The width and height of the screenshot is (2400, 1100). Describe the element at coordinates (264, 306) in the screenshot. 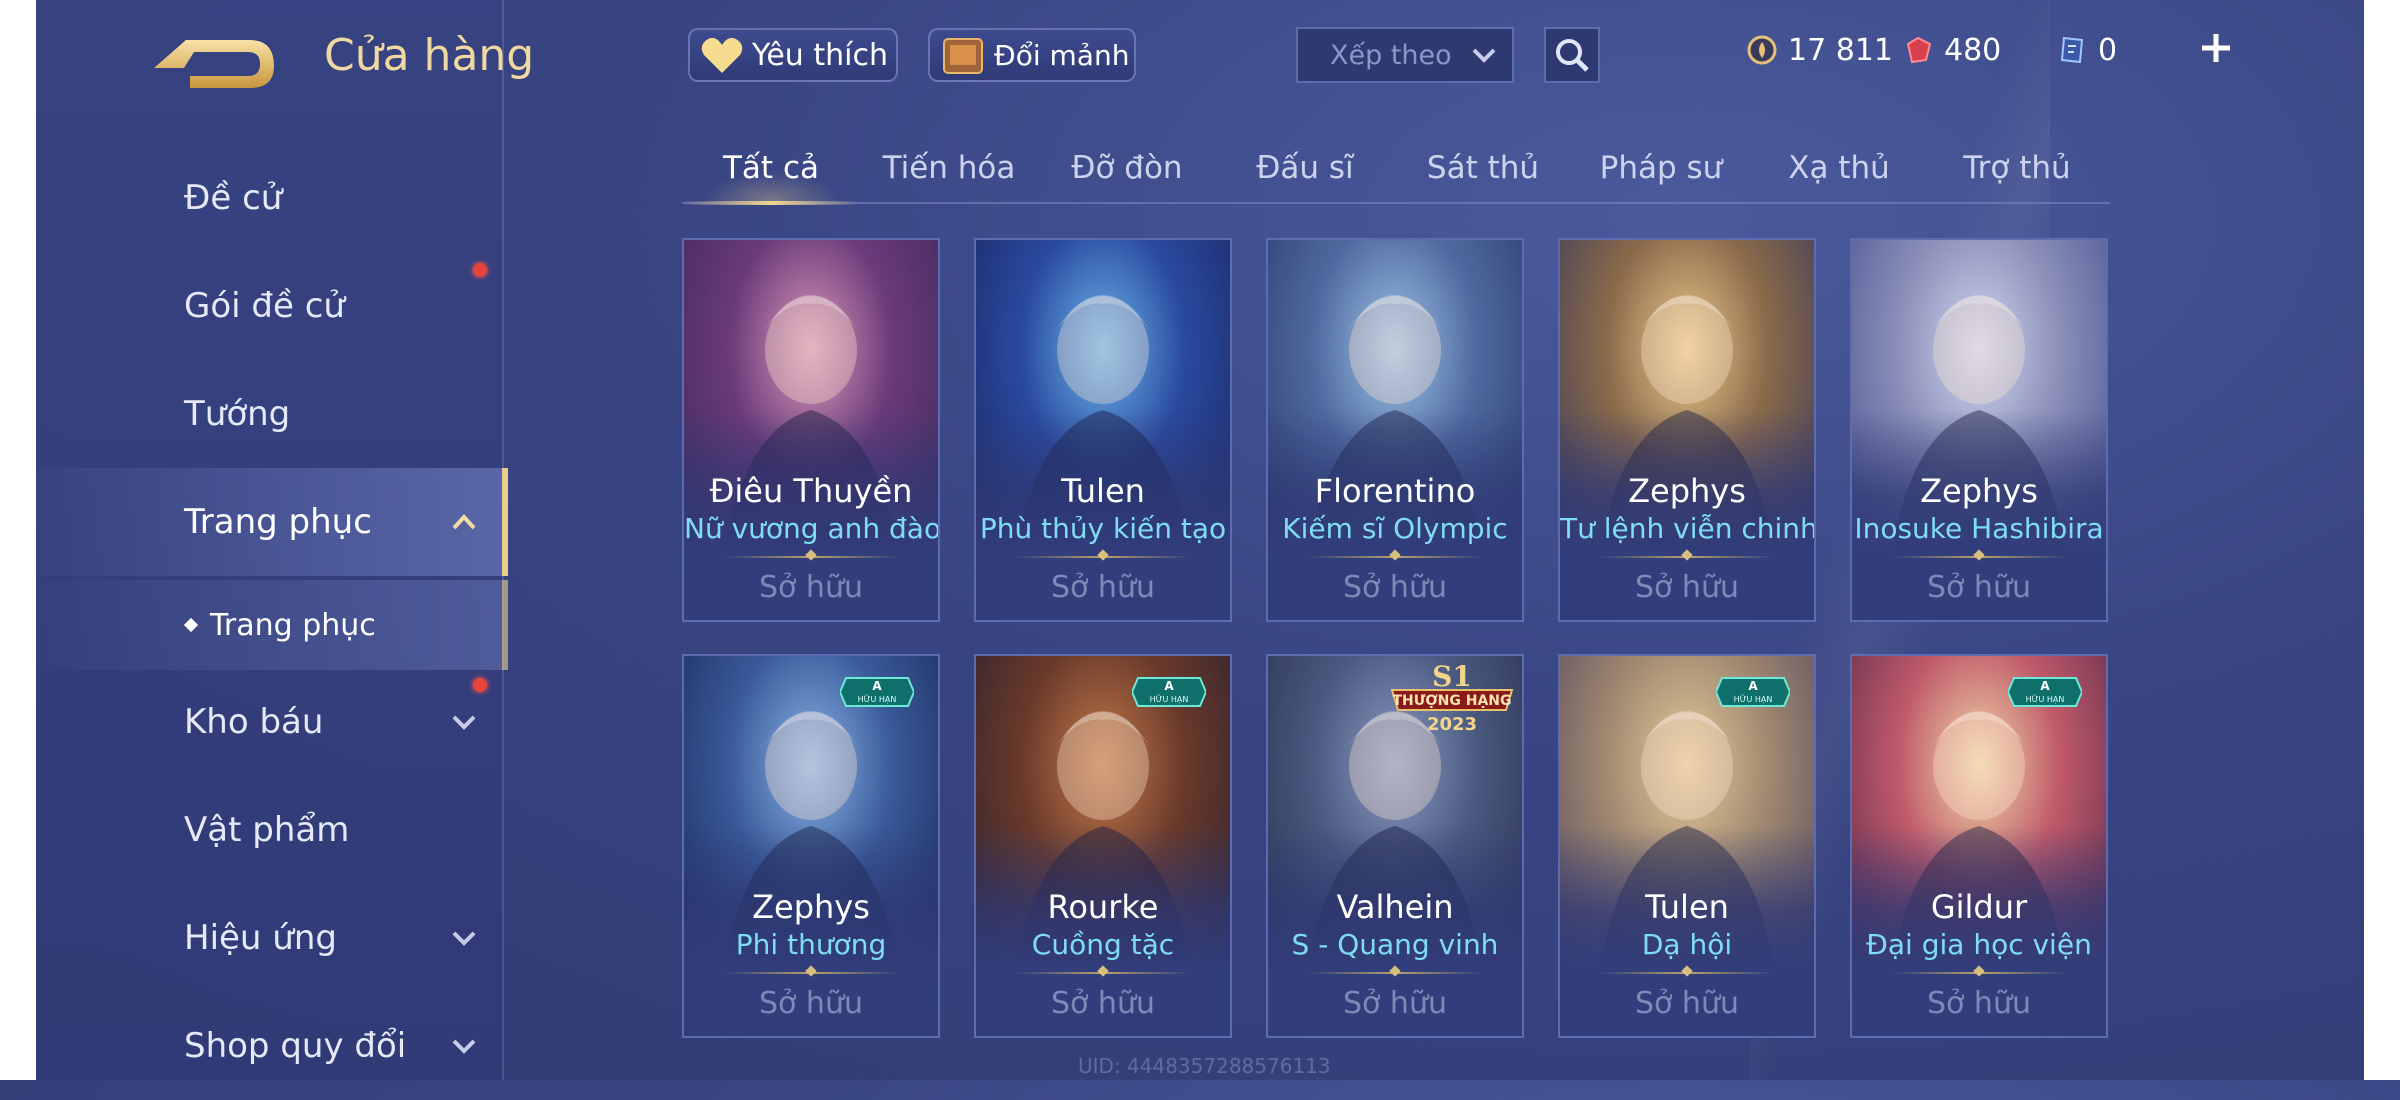

I see `sidebar-item-label: Gói đề cử` at that location.